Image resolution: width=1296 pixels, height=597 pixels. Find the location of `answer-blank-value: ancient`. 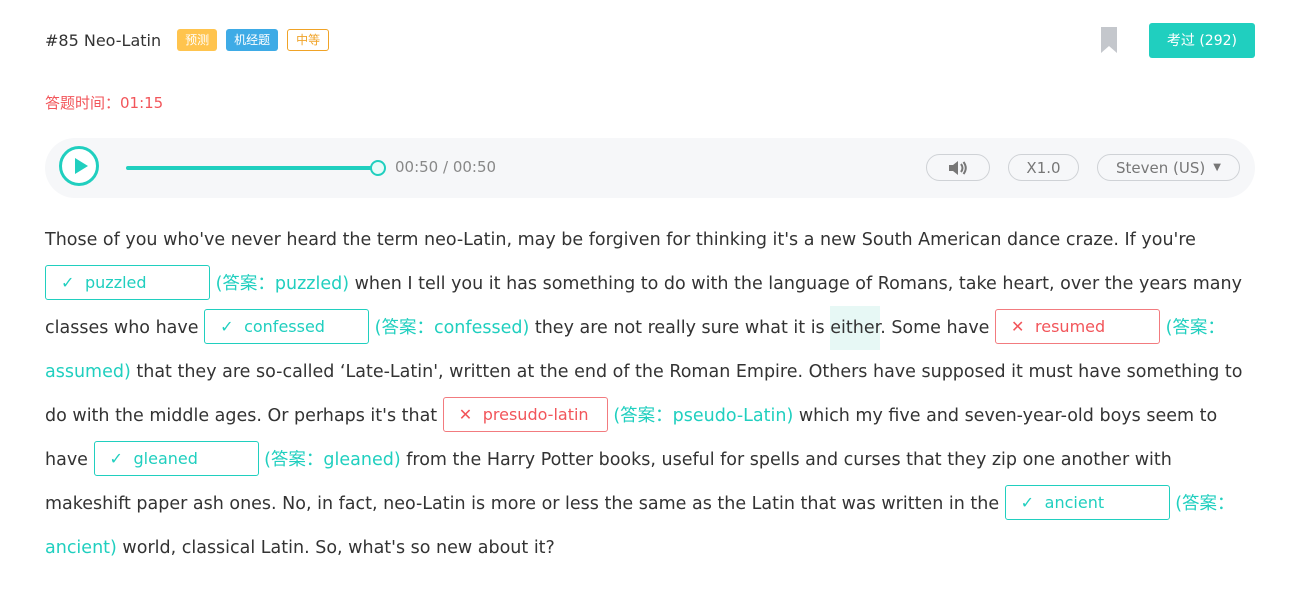

answer-blank-value: ancient is located at coordinates (1074, 502).